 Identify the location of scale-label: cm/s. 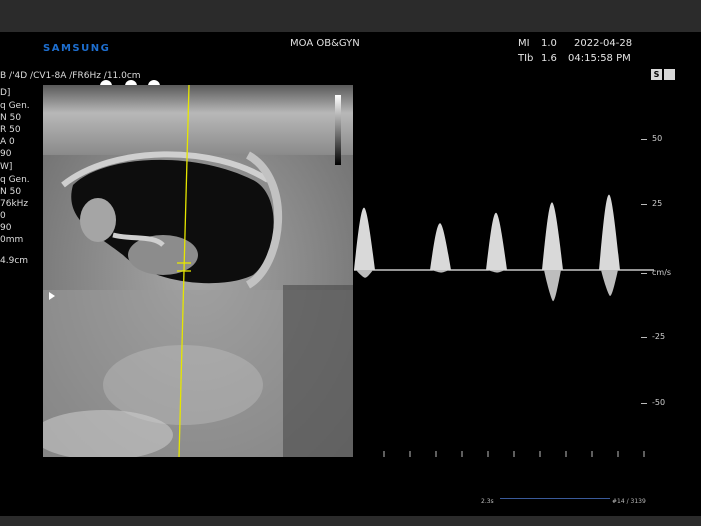
(662, 272).